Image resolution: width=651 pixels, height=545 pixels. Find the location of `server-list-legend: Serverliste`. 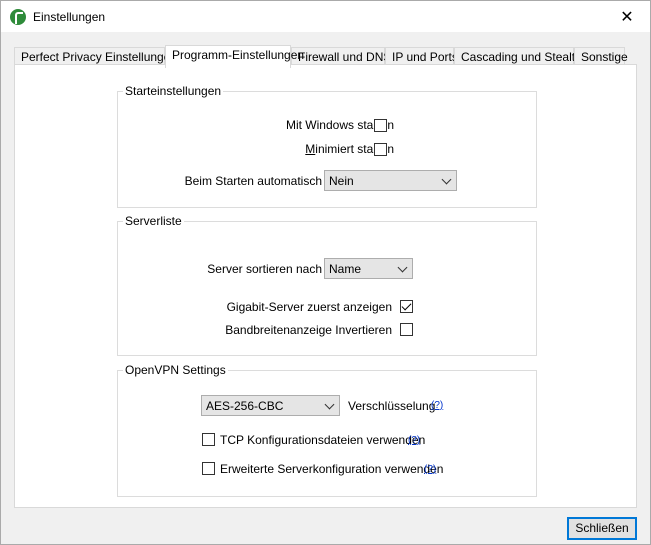

server-list-legend: Serverliste is located at coordinates (153, 221).